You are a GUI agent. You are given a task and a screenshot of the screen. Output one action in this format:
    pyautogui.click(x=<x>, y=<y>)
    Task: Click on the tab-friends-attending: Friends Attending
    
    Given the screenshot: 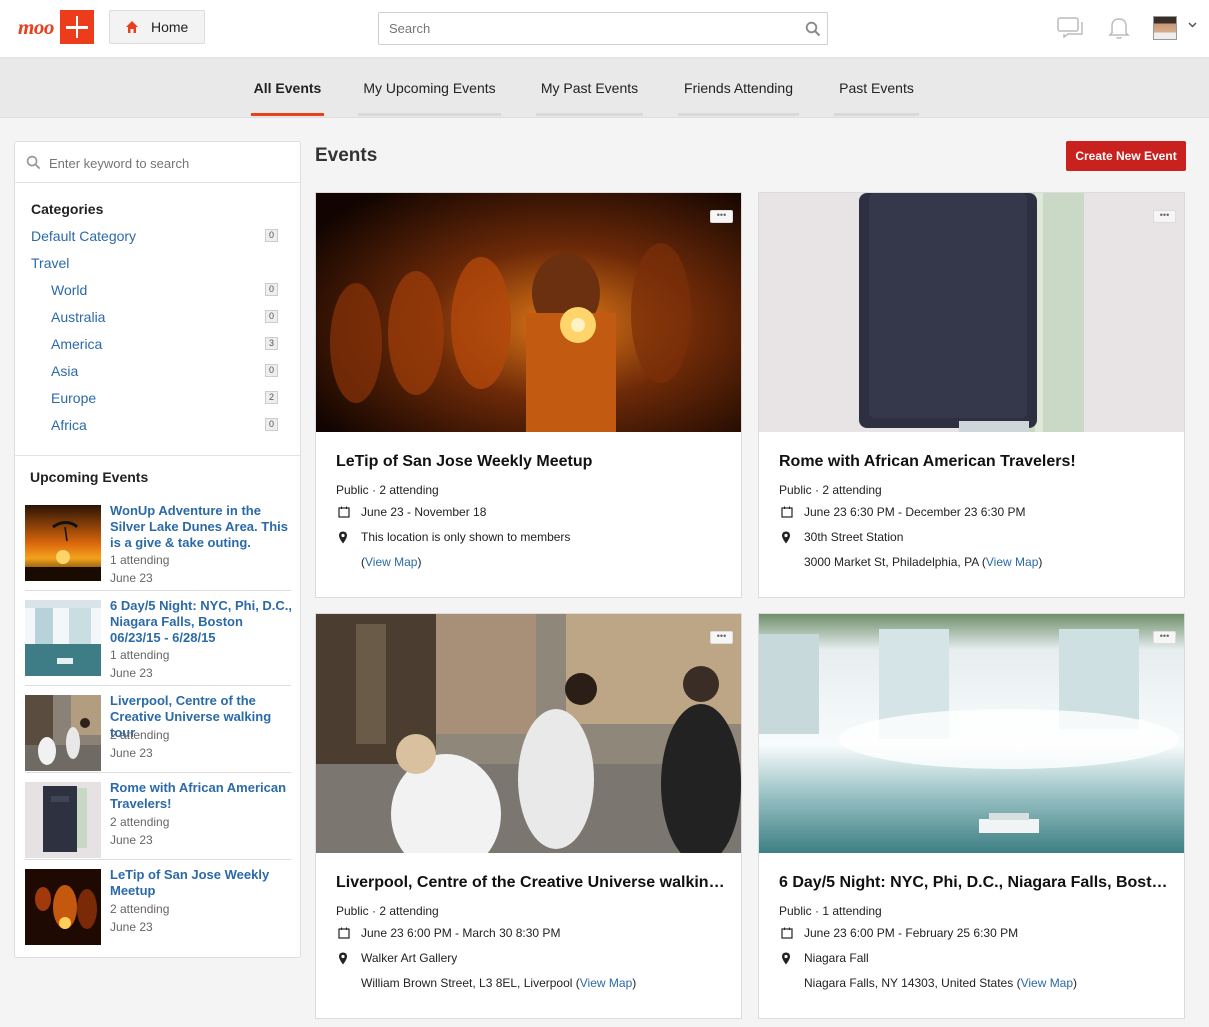 What is the action you would take?
    pyautogui.click(x=738, y=88)
    